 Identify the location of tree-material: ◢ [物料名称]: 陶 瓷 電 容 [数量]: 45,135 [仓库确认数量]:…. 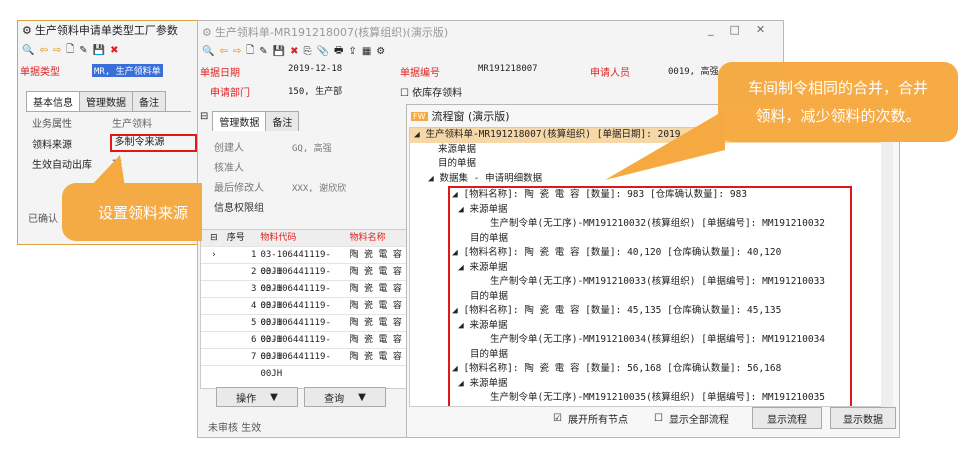
(650, 311).